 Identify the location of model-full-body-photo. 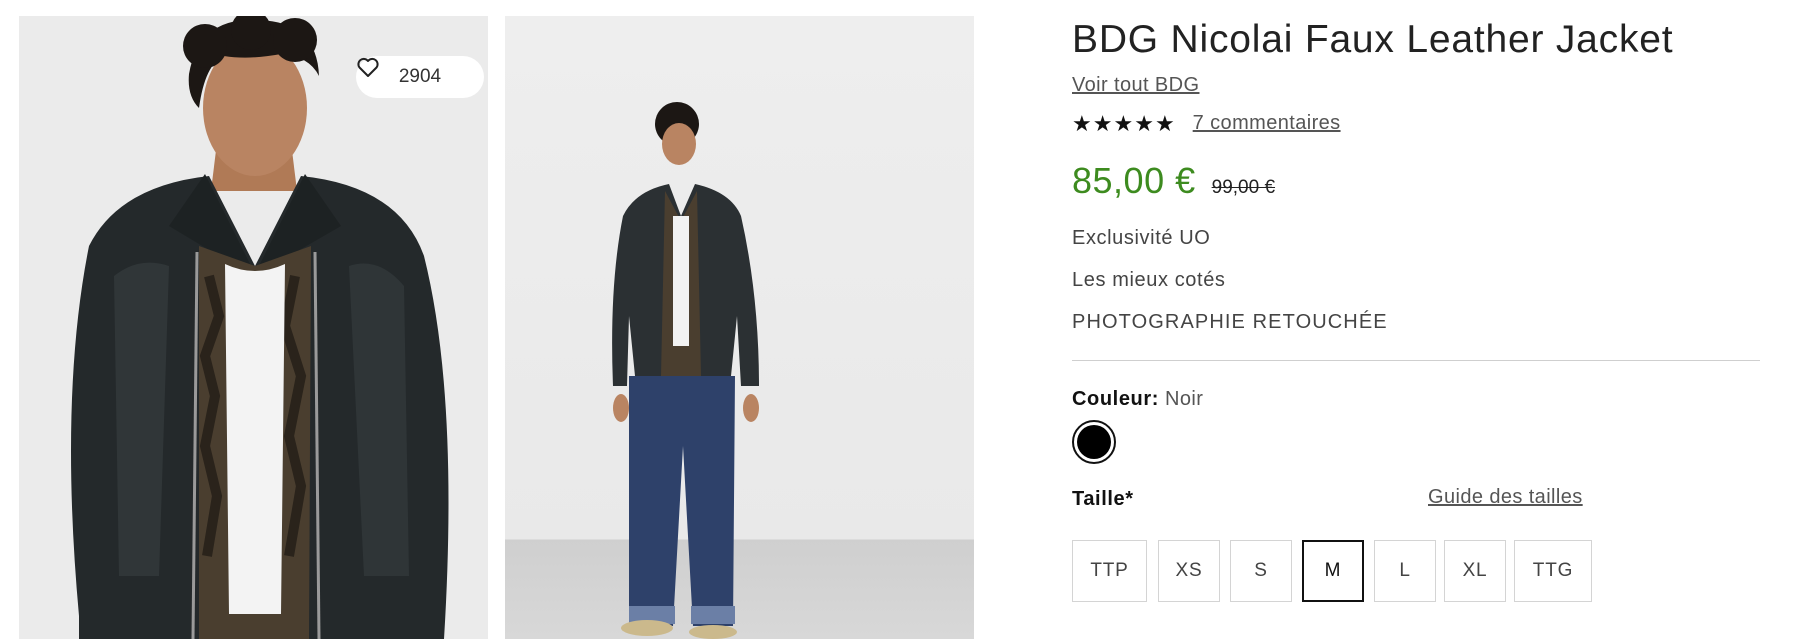
(685, 370).